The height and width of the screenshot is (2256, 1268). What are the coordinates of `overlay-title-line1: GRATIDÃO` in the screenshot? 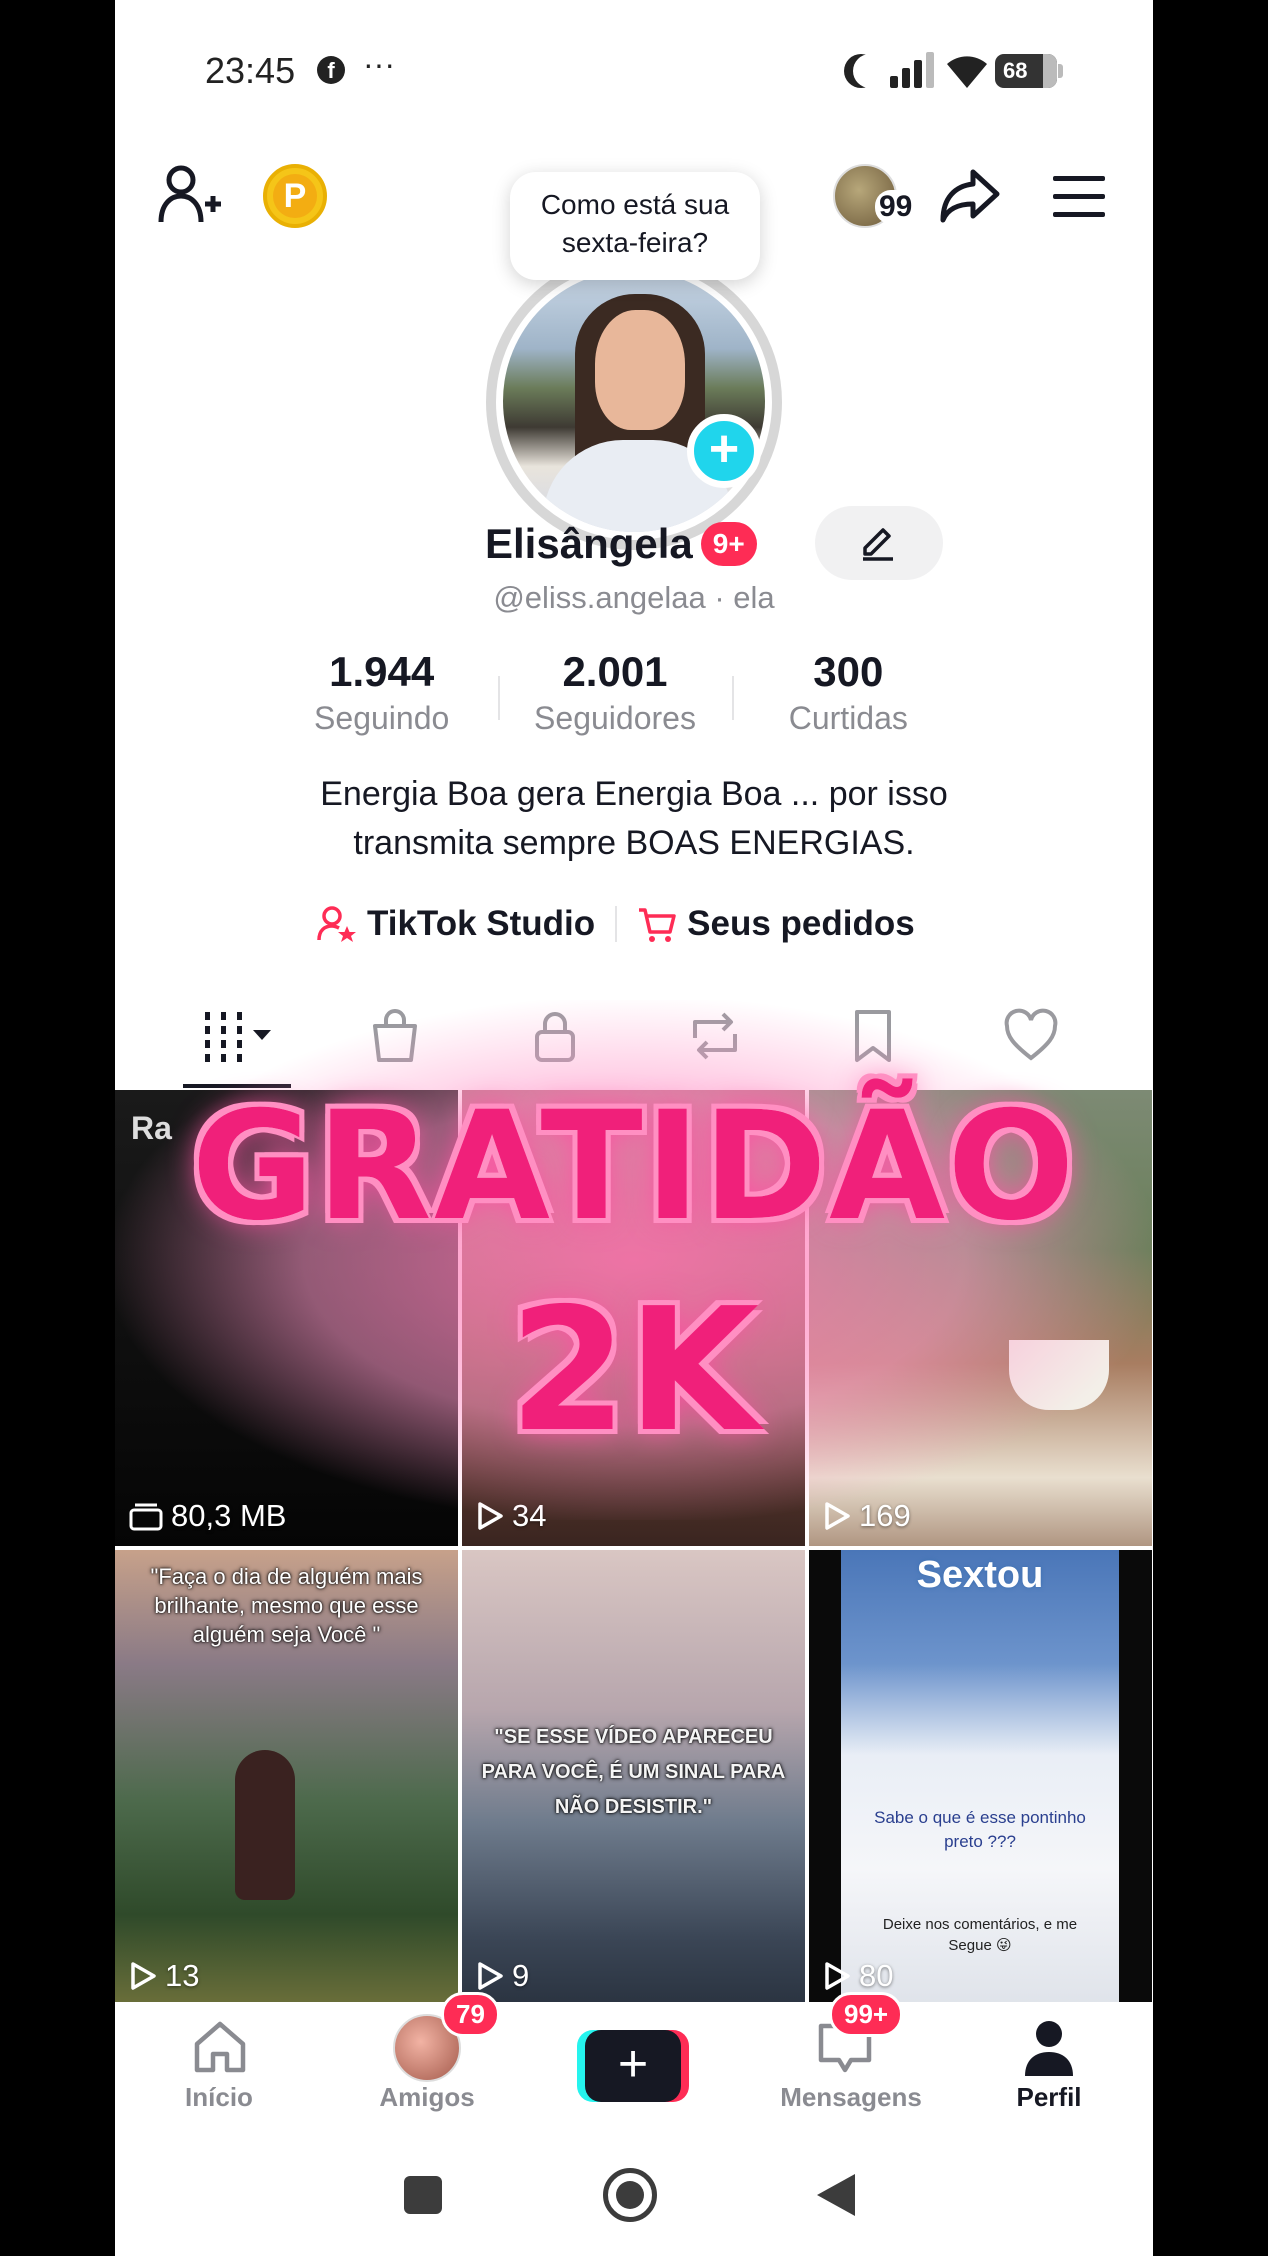 It's located at (634, 1167).